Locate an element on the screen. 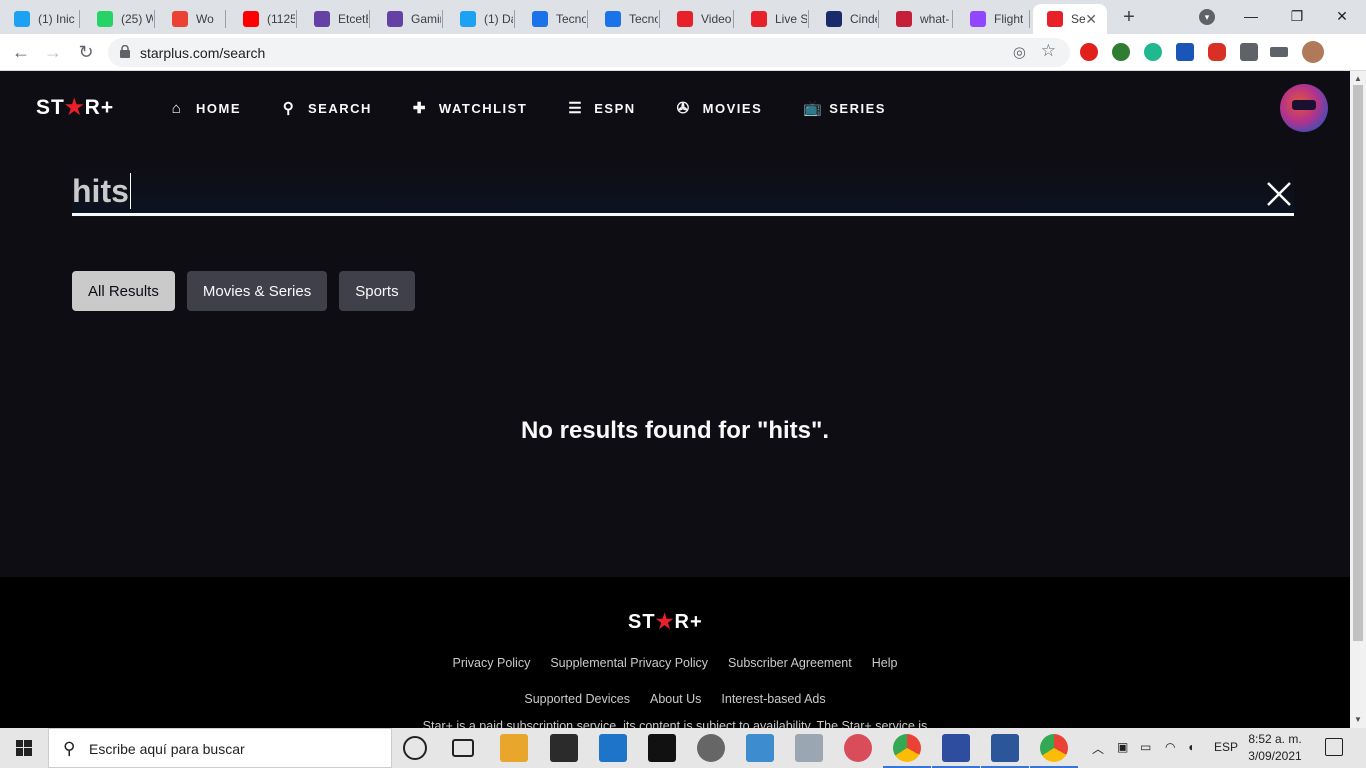 The height and width of the screenshot is (768, 1366). footer-link: Privacy Policy is located at coordinates (492, 663).